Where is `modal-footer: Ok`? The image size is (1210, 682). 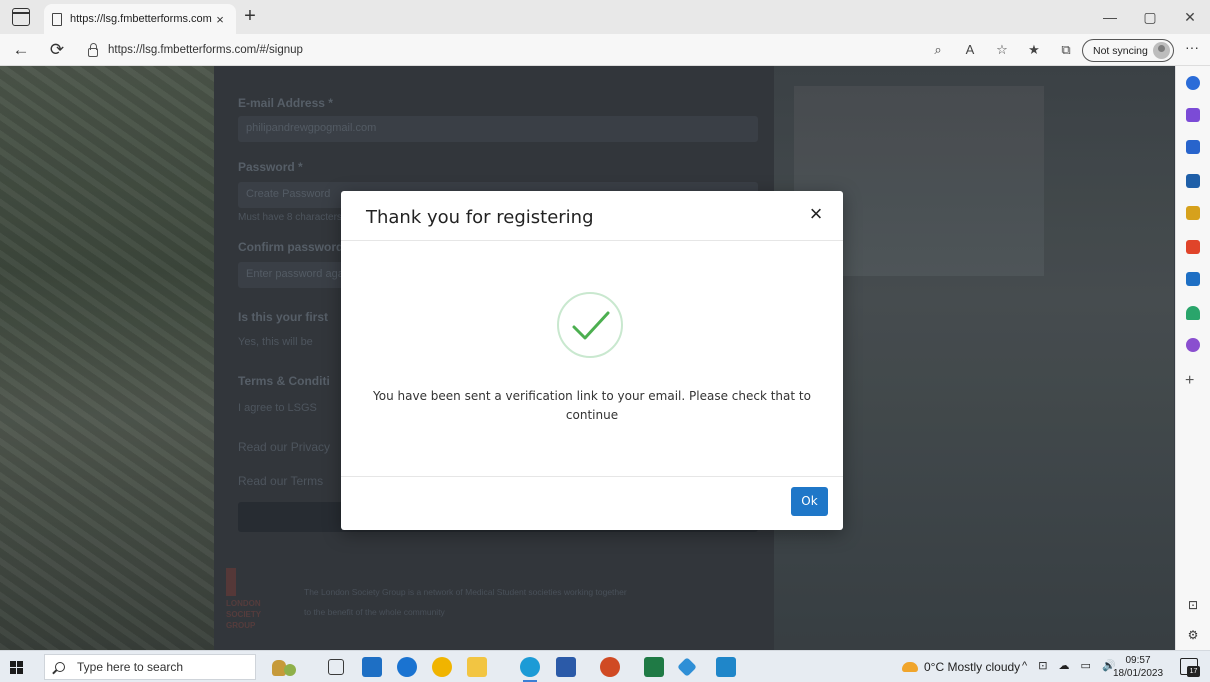
modal-footer: Ok is located at coordinates (592, 503).